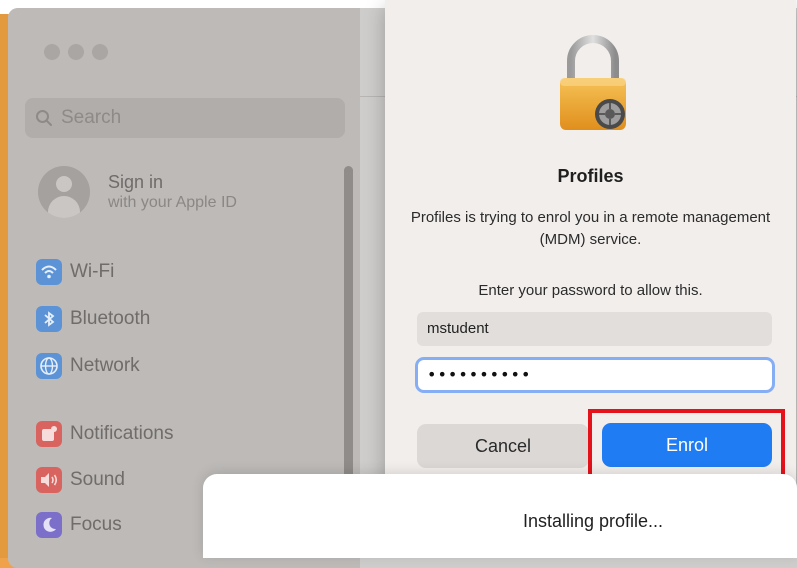  I want to click on sidebar-item-wifi: Wi-Fi, so click(75, 272).